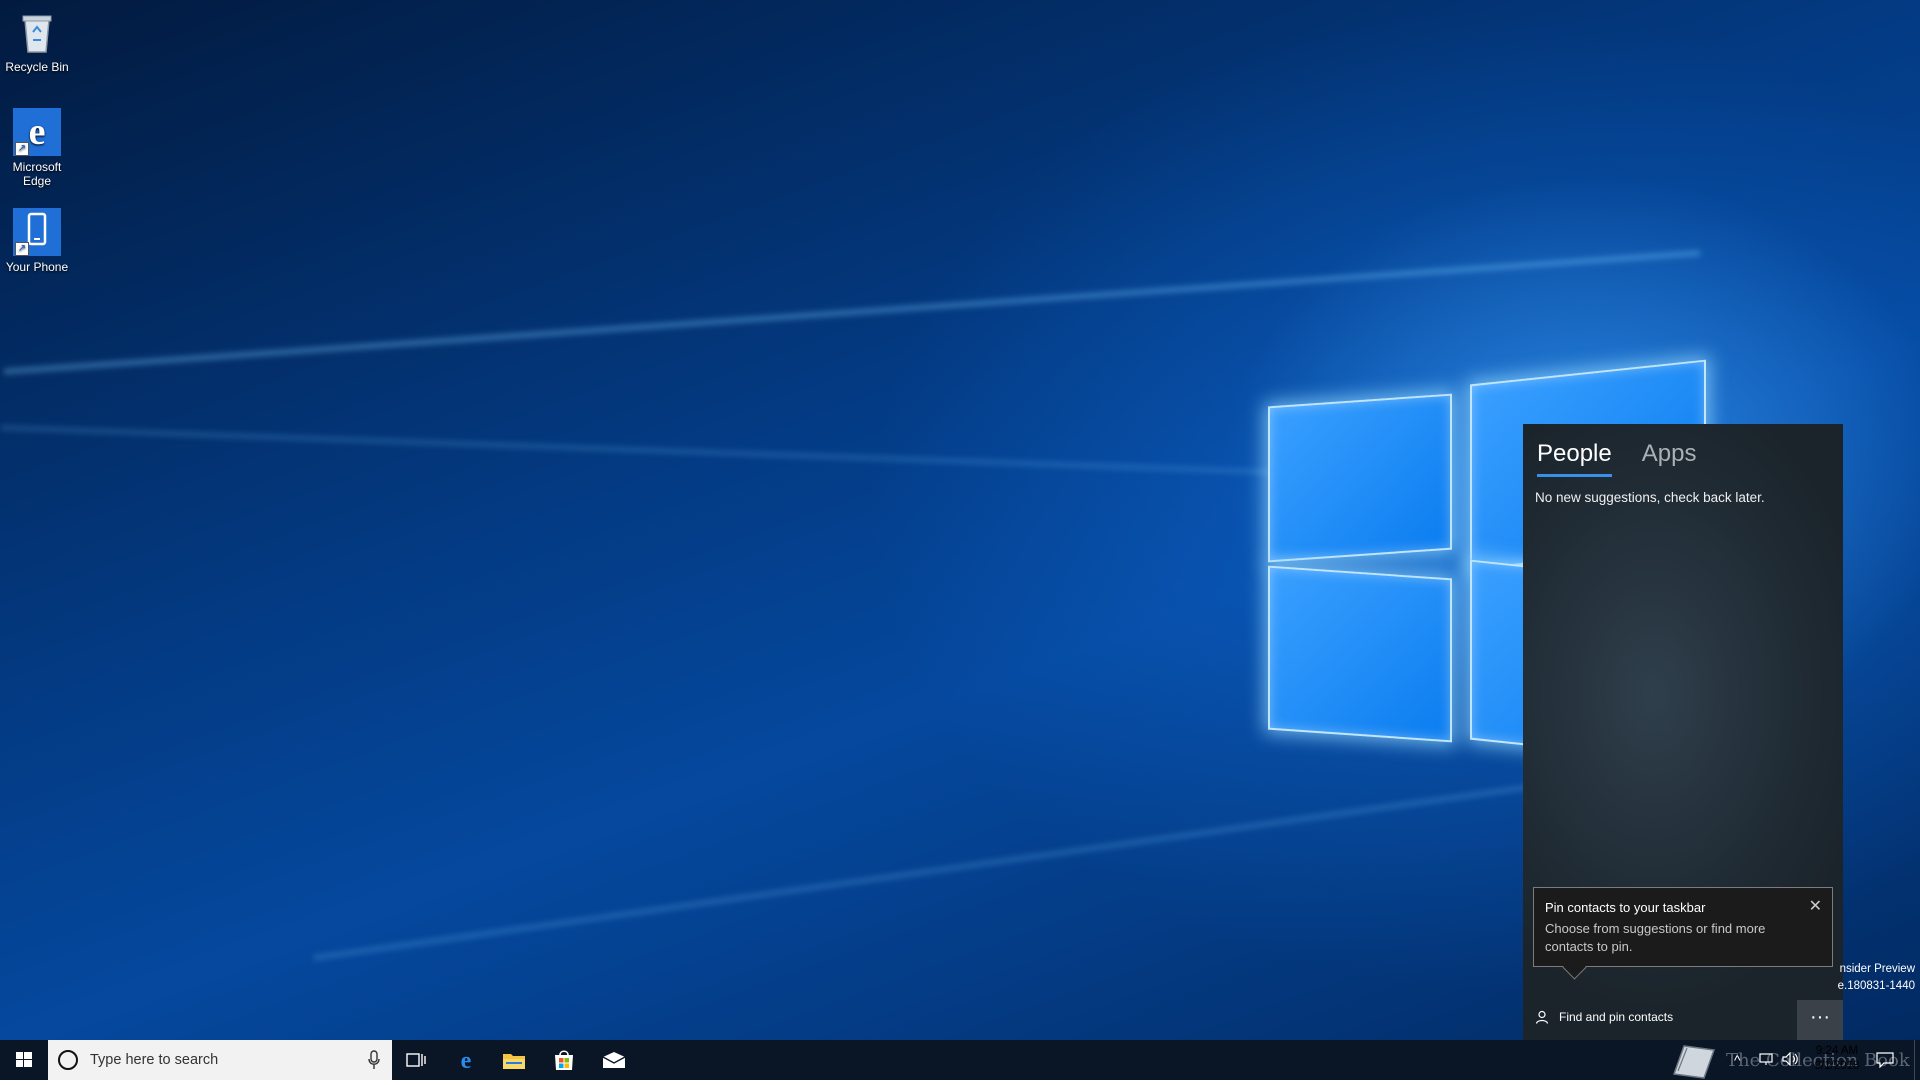  Describe the element at coordinates (1837, 1051) in the screenshot. I see `clock-time: 9:24 AM` at that location.